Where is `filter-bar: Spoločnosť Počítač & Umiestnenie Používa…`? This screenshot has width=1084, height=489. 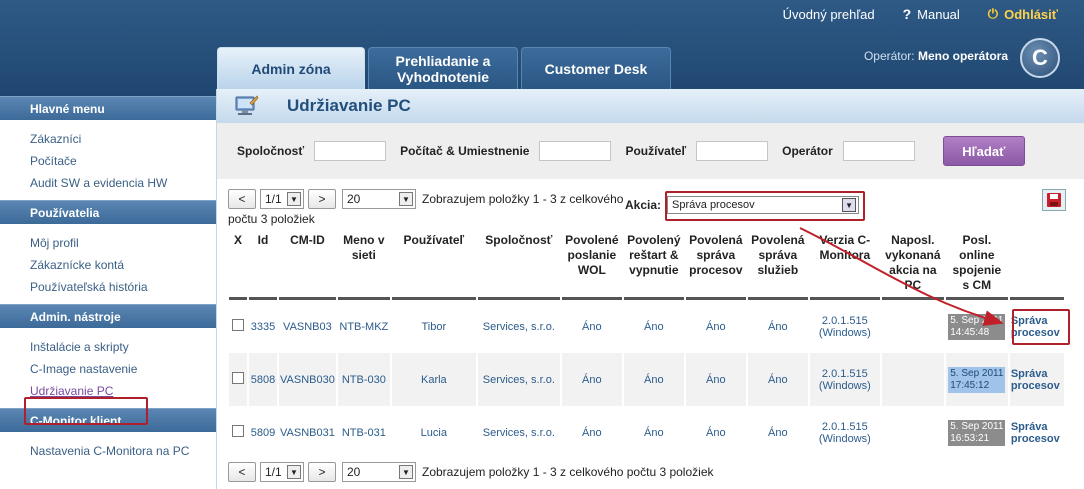
filter-bar: Spoločnosť Počítač & Umiestnenie Používa… is located at coordinates (650, 151).